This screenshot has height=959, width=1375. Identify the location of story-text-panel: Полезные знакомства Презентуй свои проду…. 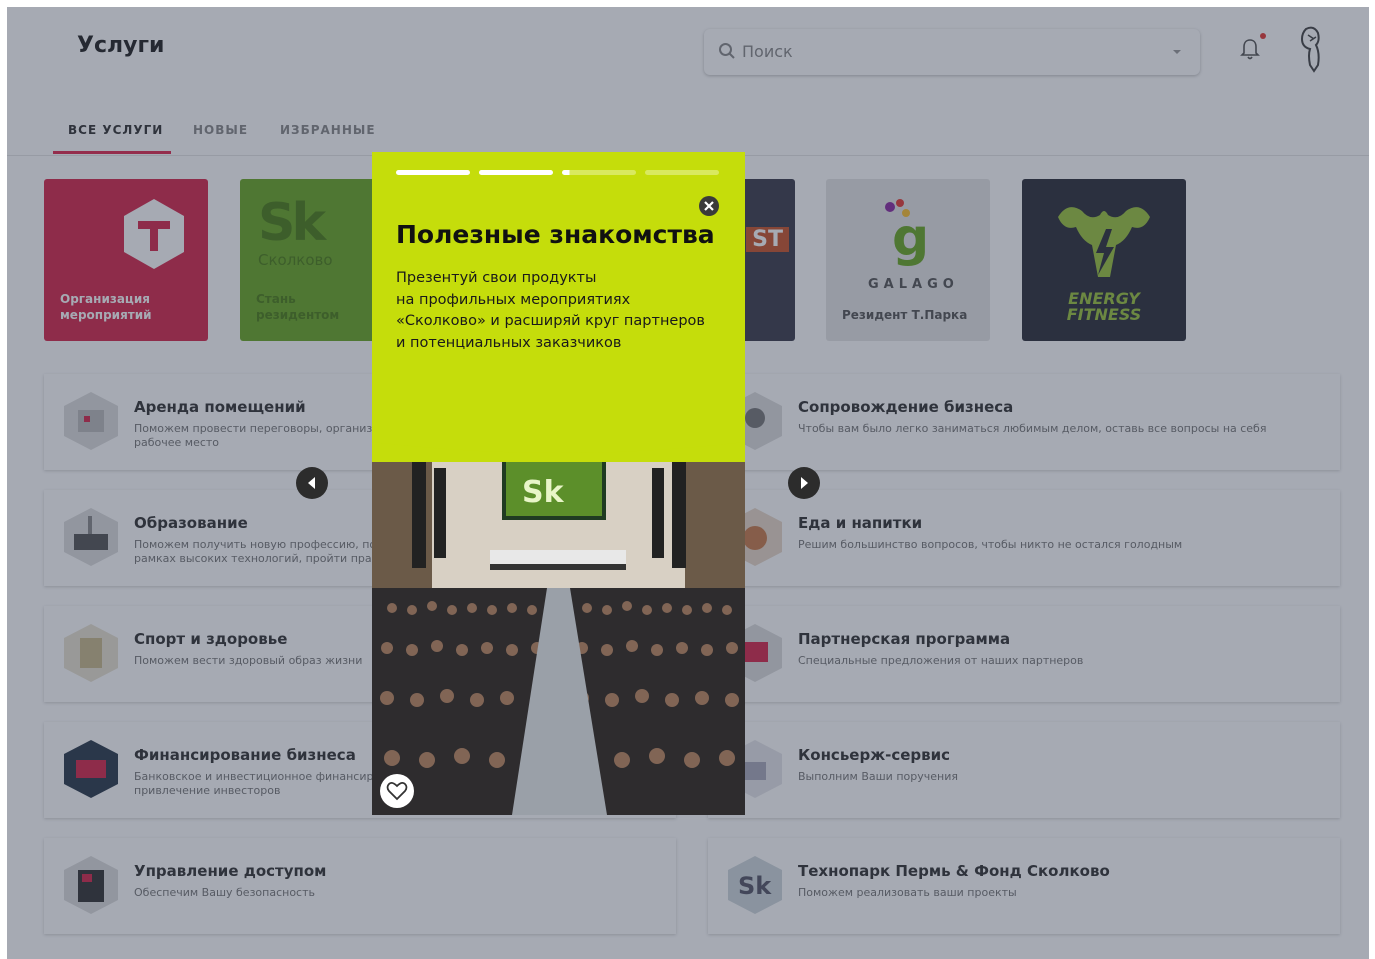
(558, 307).